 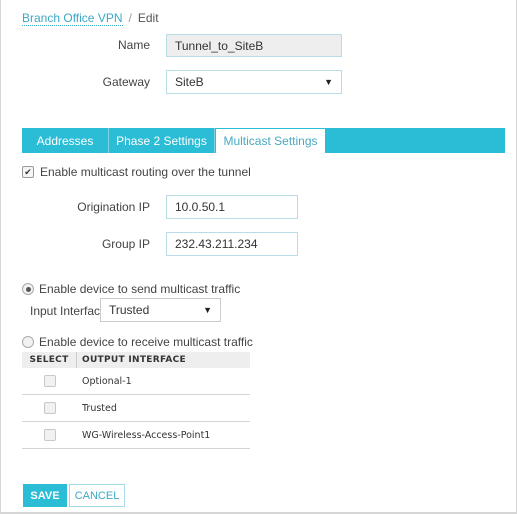 I want to click on interface-name: WG-Wireless-Access-Point1, so click(x=146, y=435).